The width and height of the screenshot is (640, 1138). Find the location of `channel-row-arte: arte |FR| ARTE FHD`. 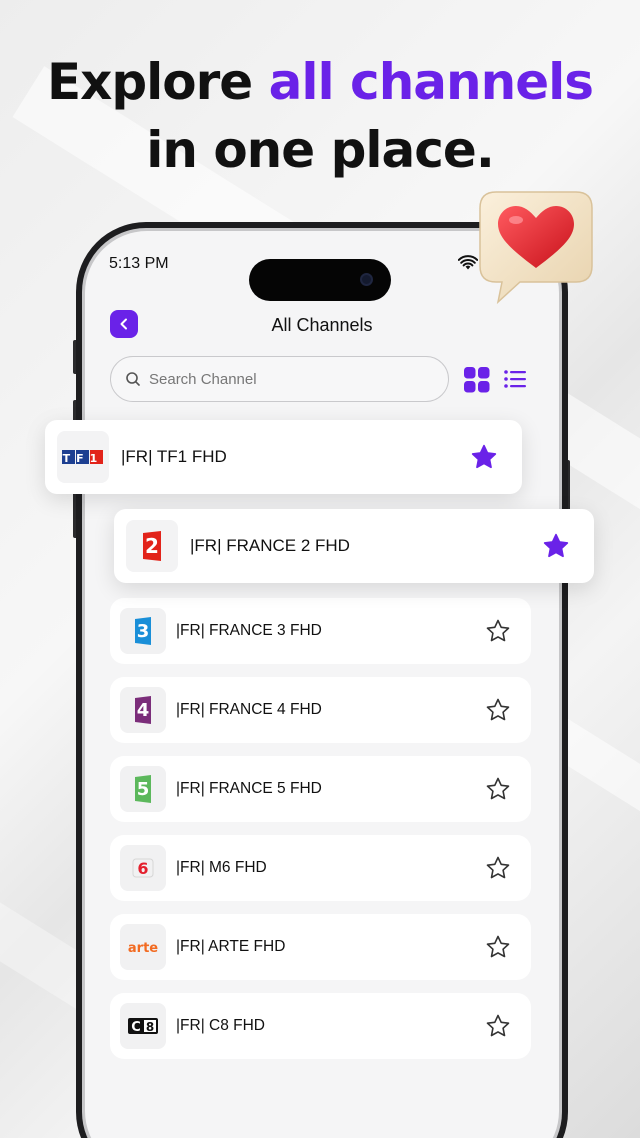

channel-row-arte: arte |FR| ARTE FHD is located at coordinates (320, 947).